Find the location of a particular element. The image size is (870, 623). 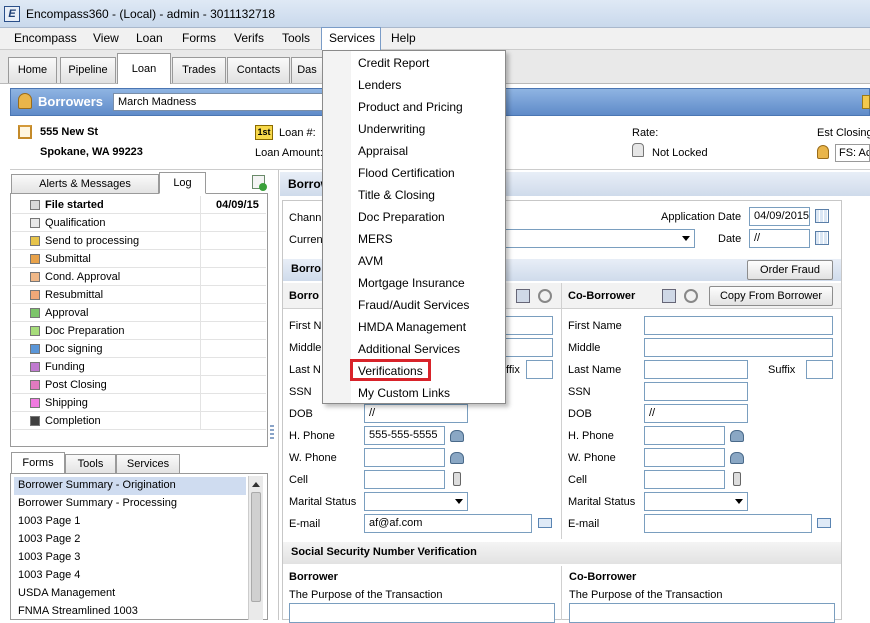

menu-help: Help is located at coordinates (403, 38).